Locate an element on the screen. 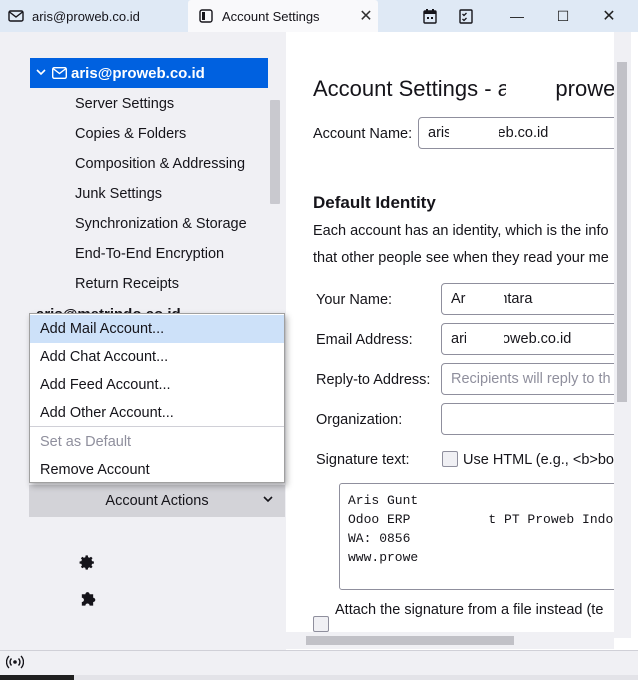  addons-puzzle-icon is located at coordinates (87, 598).